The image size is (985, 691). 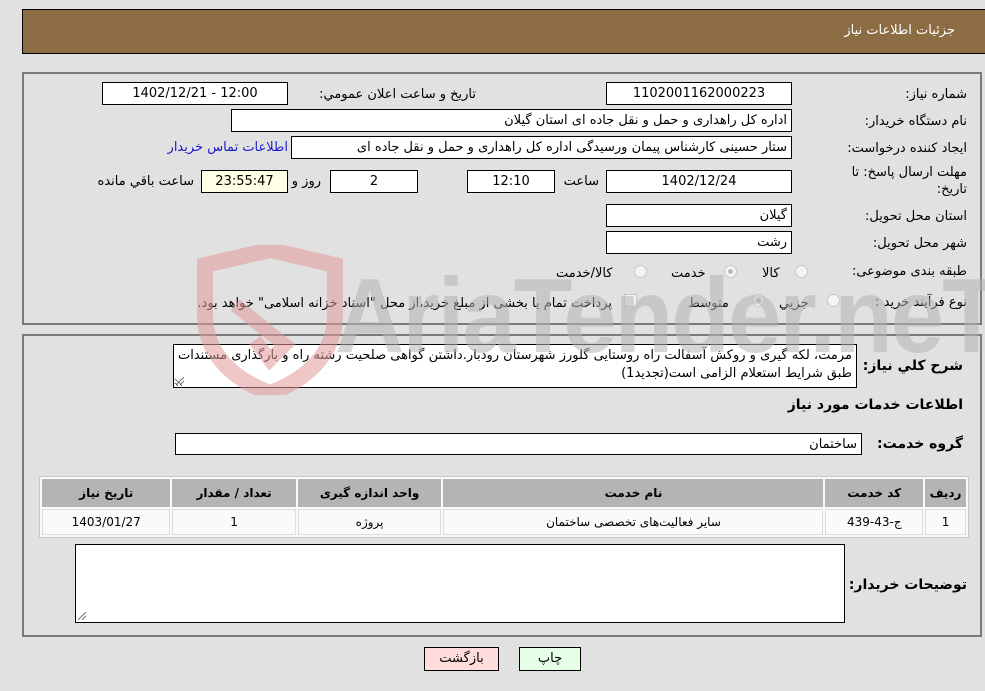 I want to click on province-field: گیلان, so click(x=699, y=215).